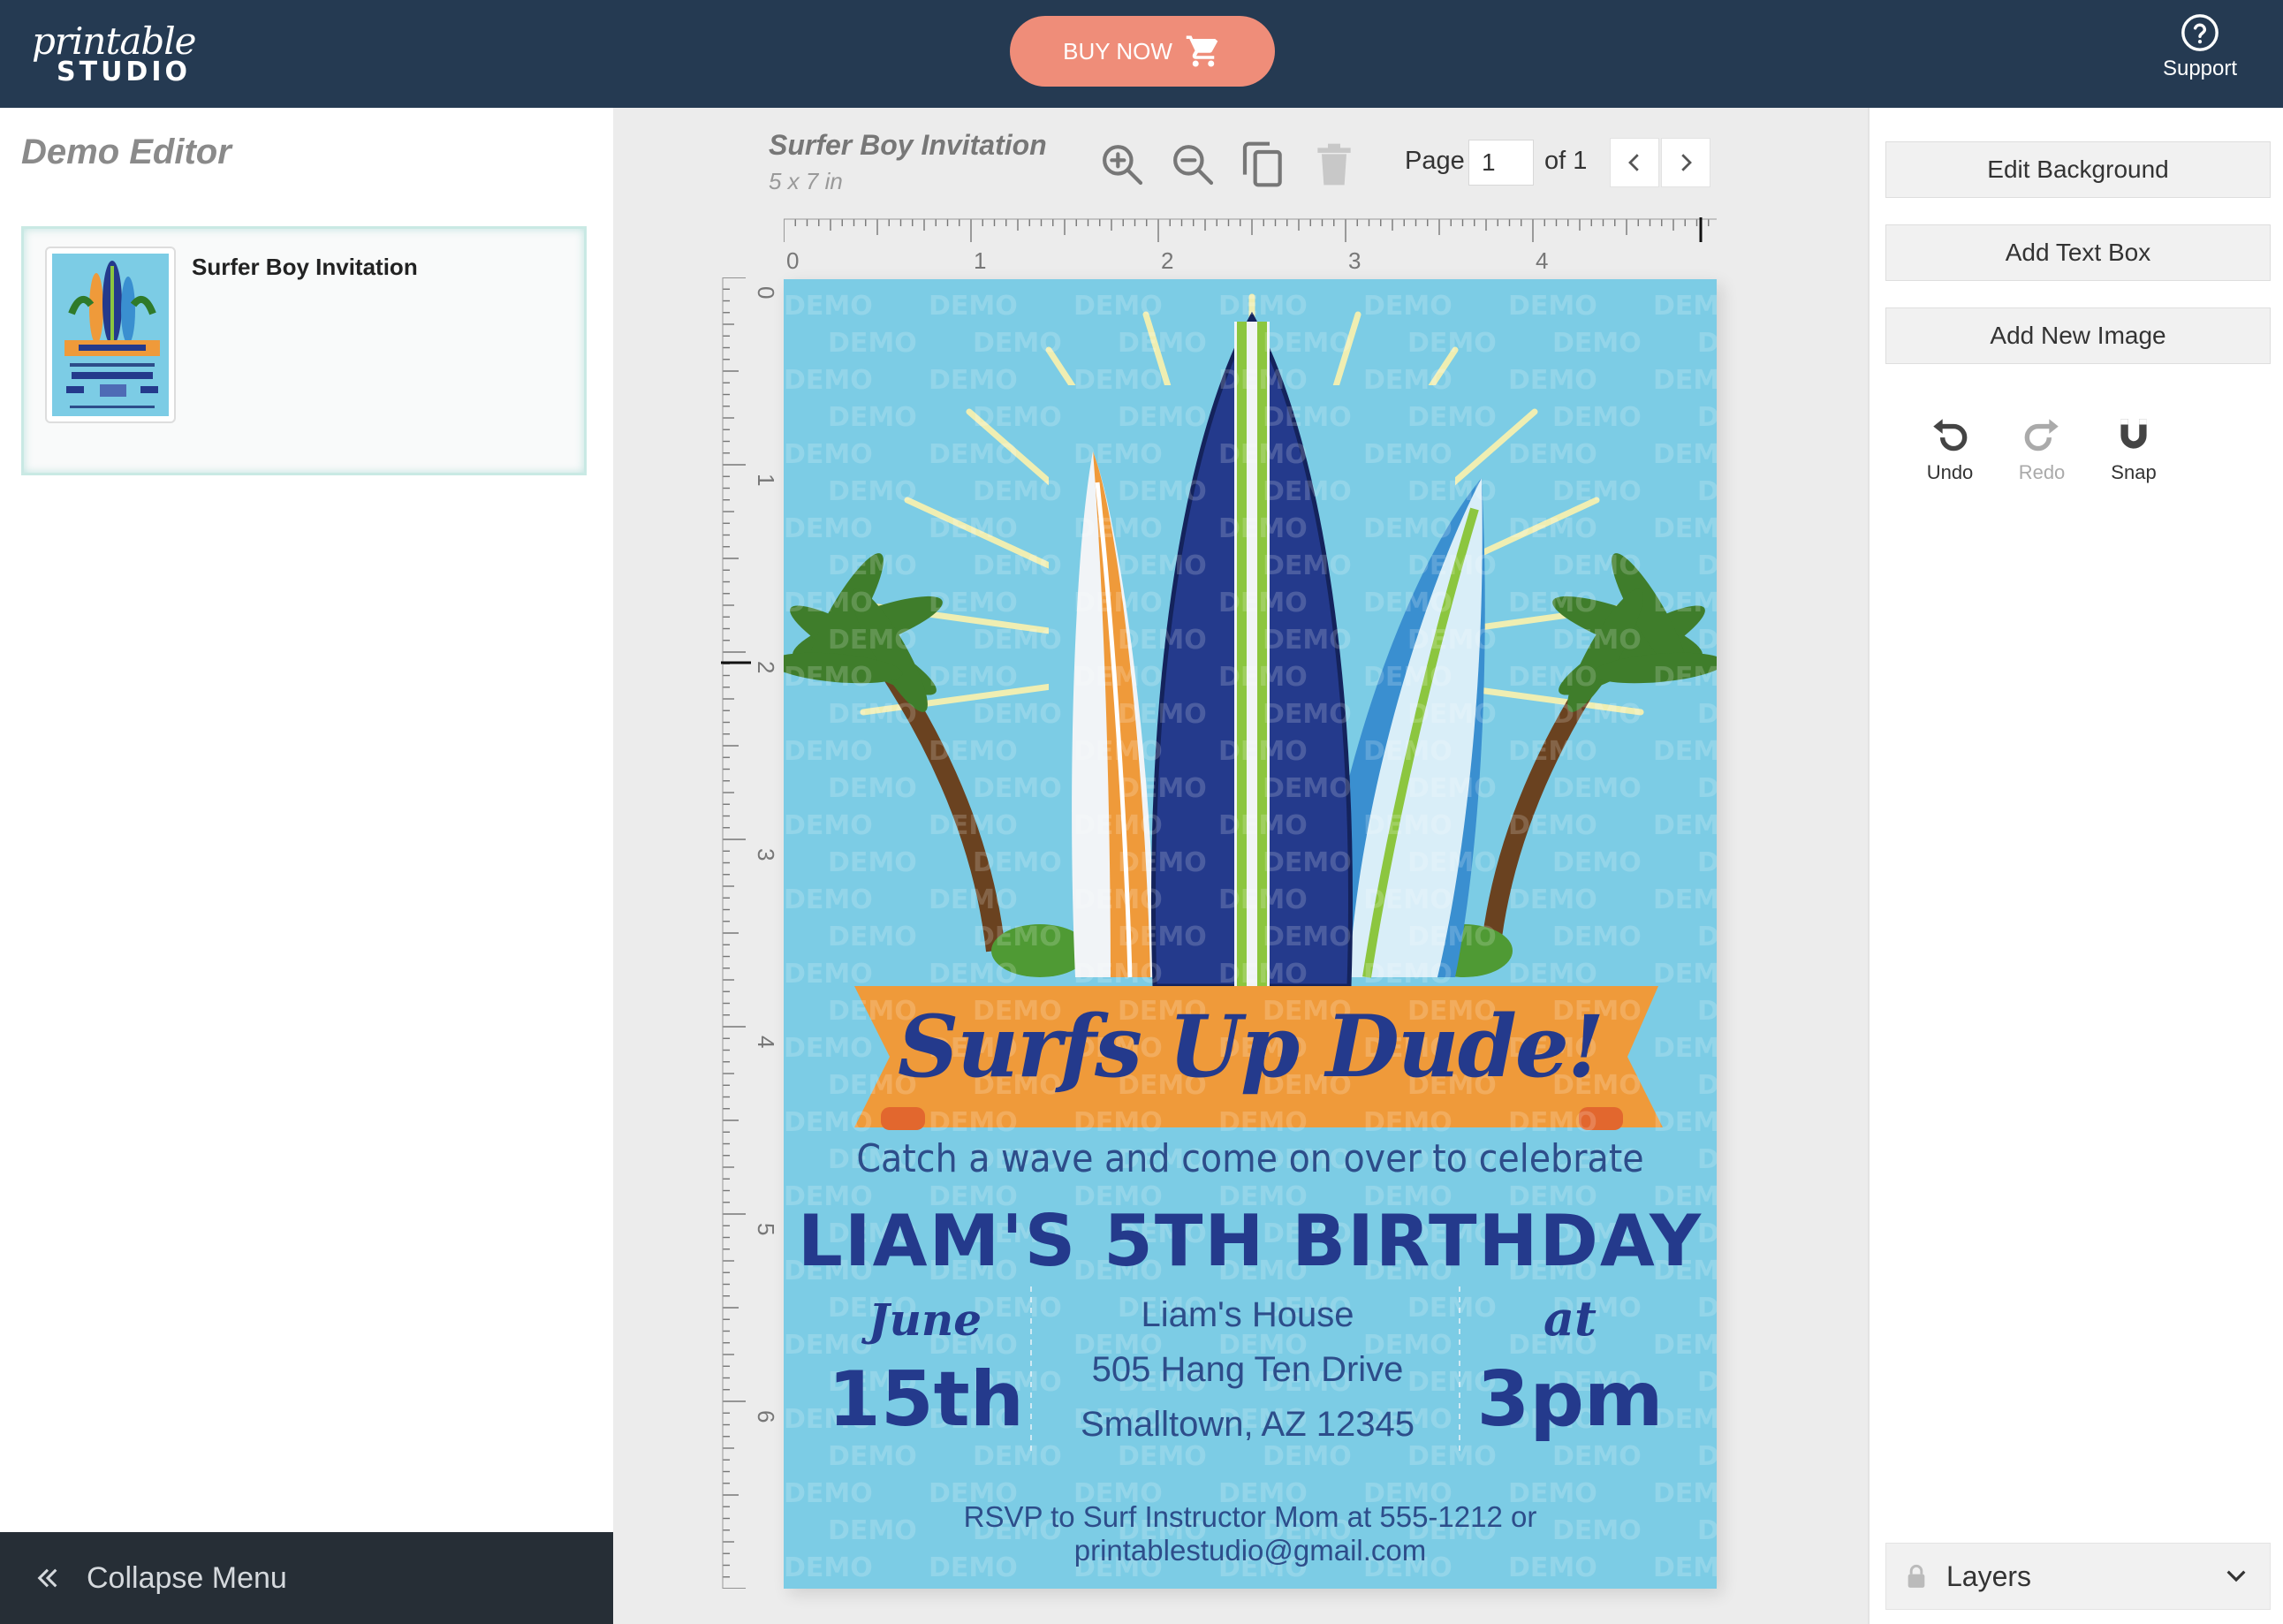 This screenshot has width=2283, height=1624. I want to click on magnet-icon, so click(2133, 434).